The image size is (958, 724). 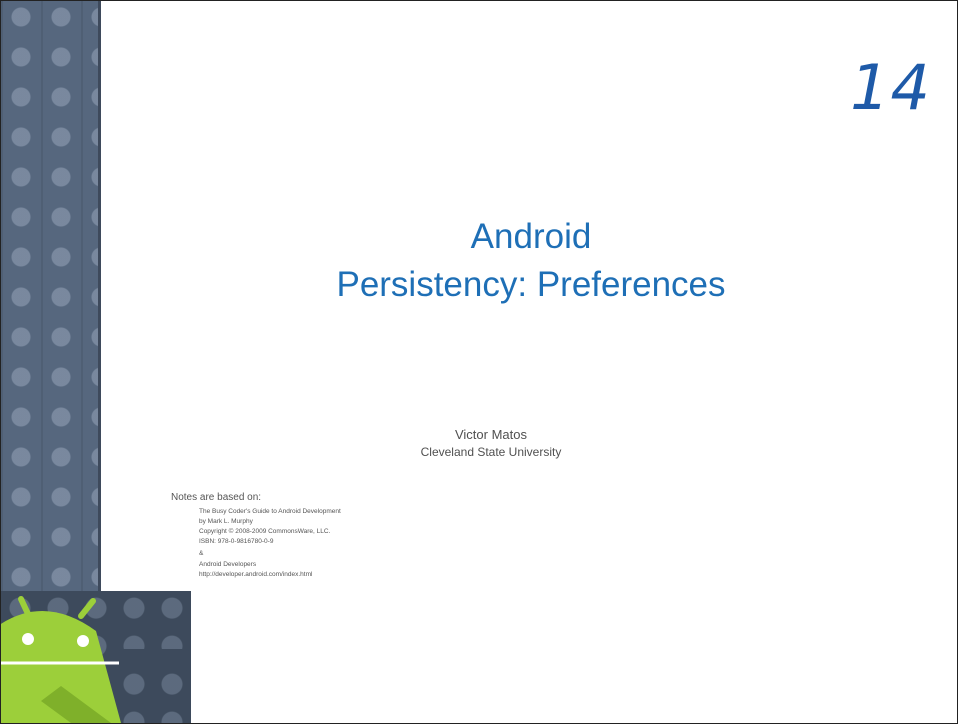 I want to click on author-affiliation: Cleveland State University, so click(x=491, y=452).